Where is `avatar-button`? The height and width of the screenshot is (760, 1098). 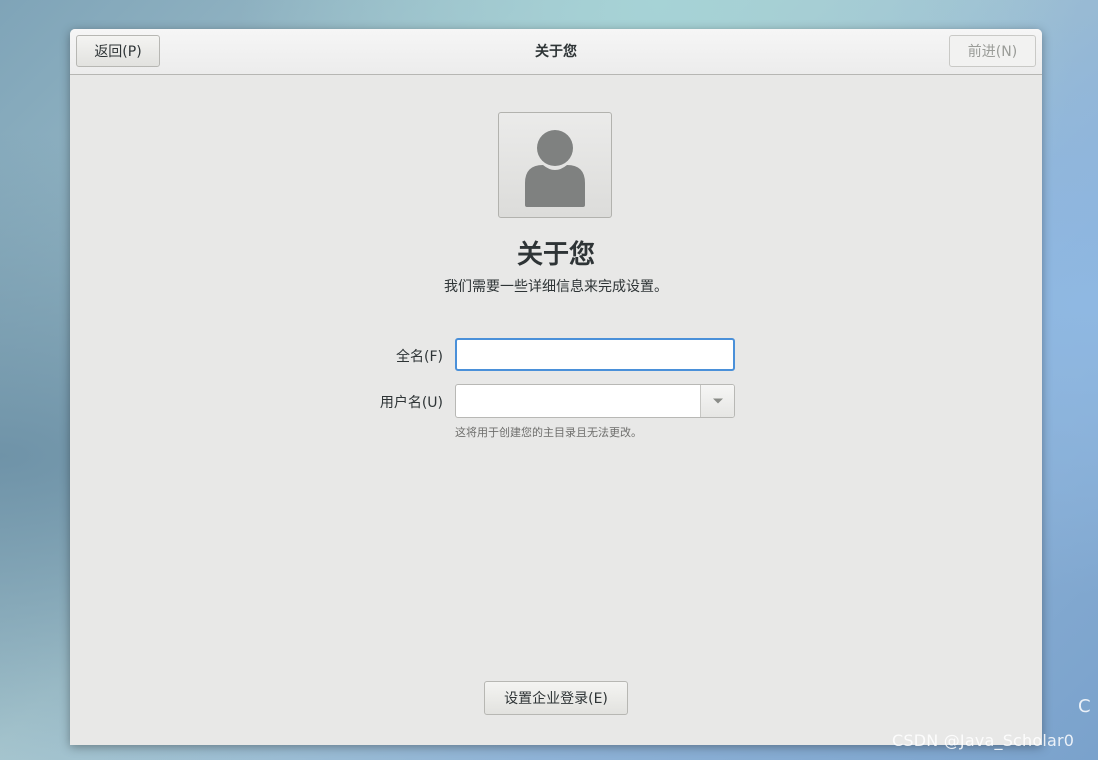 avatar-button is located at coordinates (555, 165).